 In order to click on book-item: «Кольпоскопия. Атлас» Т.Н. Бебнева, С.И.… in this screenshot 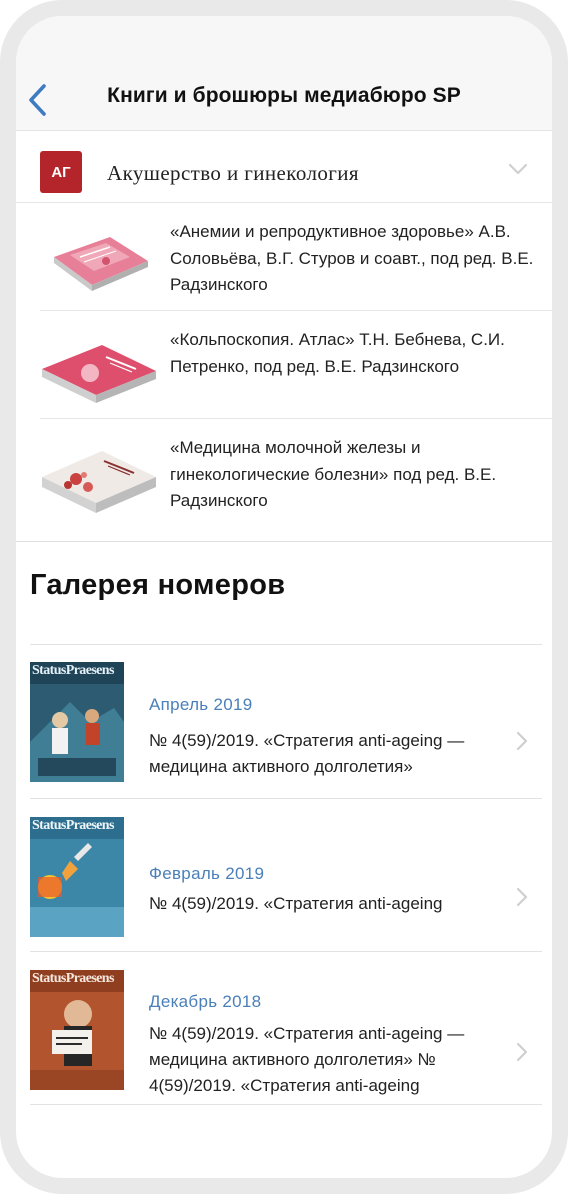, I will do `click(296, 365)`.